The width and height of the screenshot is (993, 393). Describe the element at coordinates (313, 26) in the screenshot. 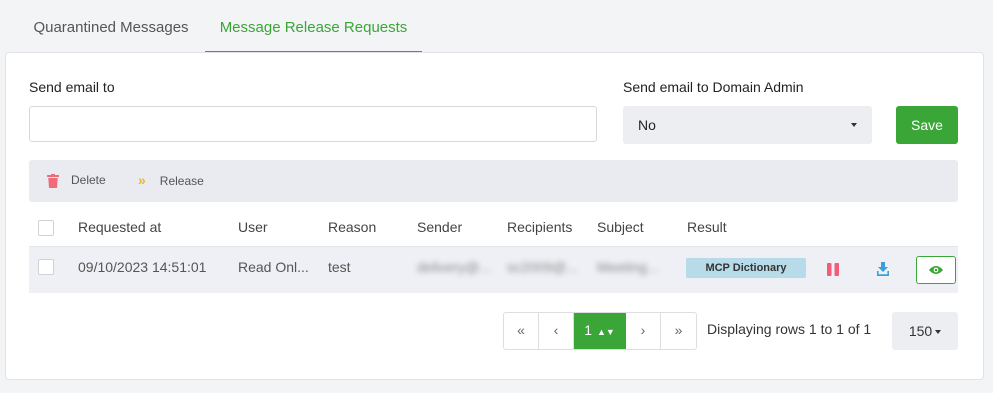

I see `tab-message-release-requests: Message Release Requests` at that location.